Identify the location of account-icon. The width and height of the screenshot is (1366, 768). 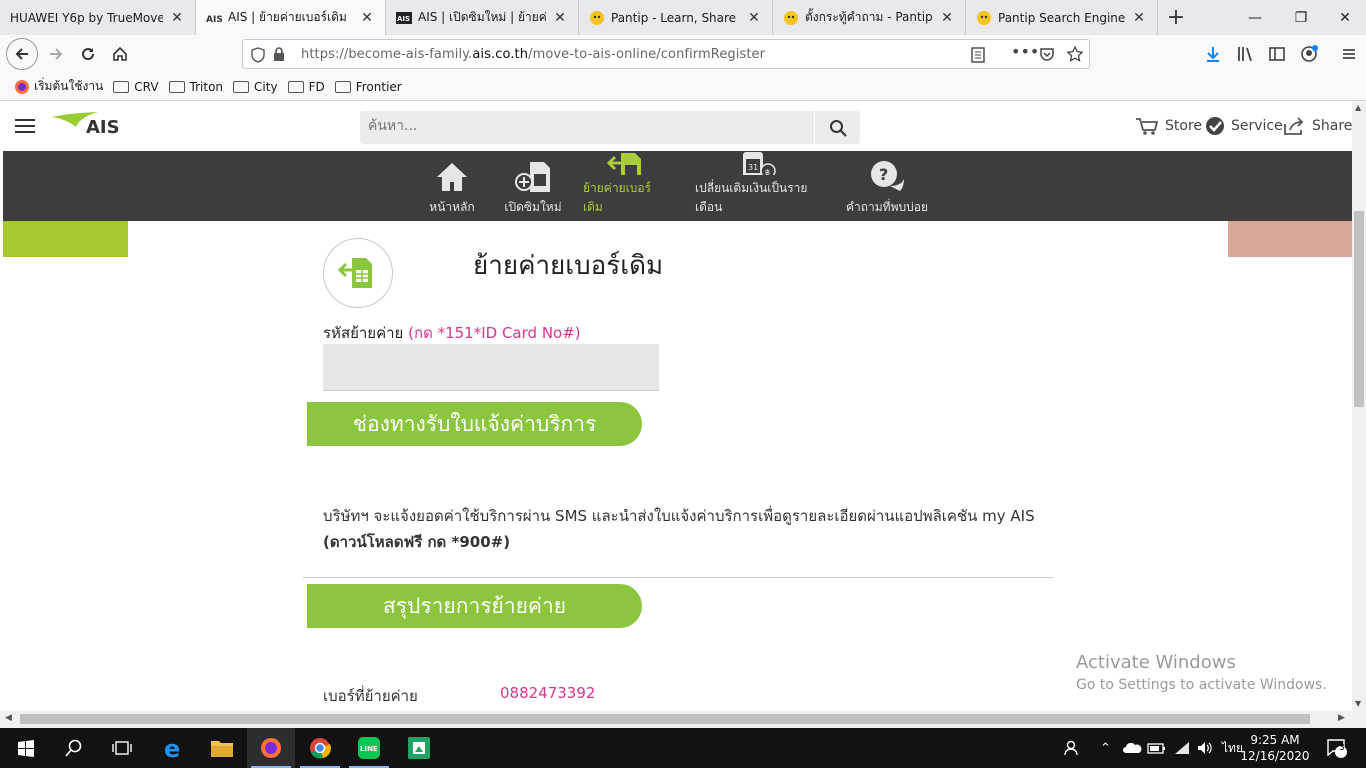
(1309, 54).